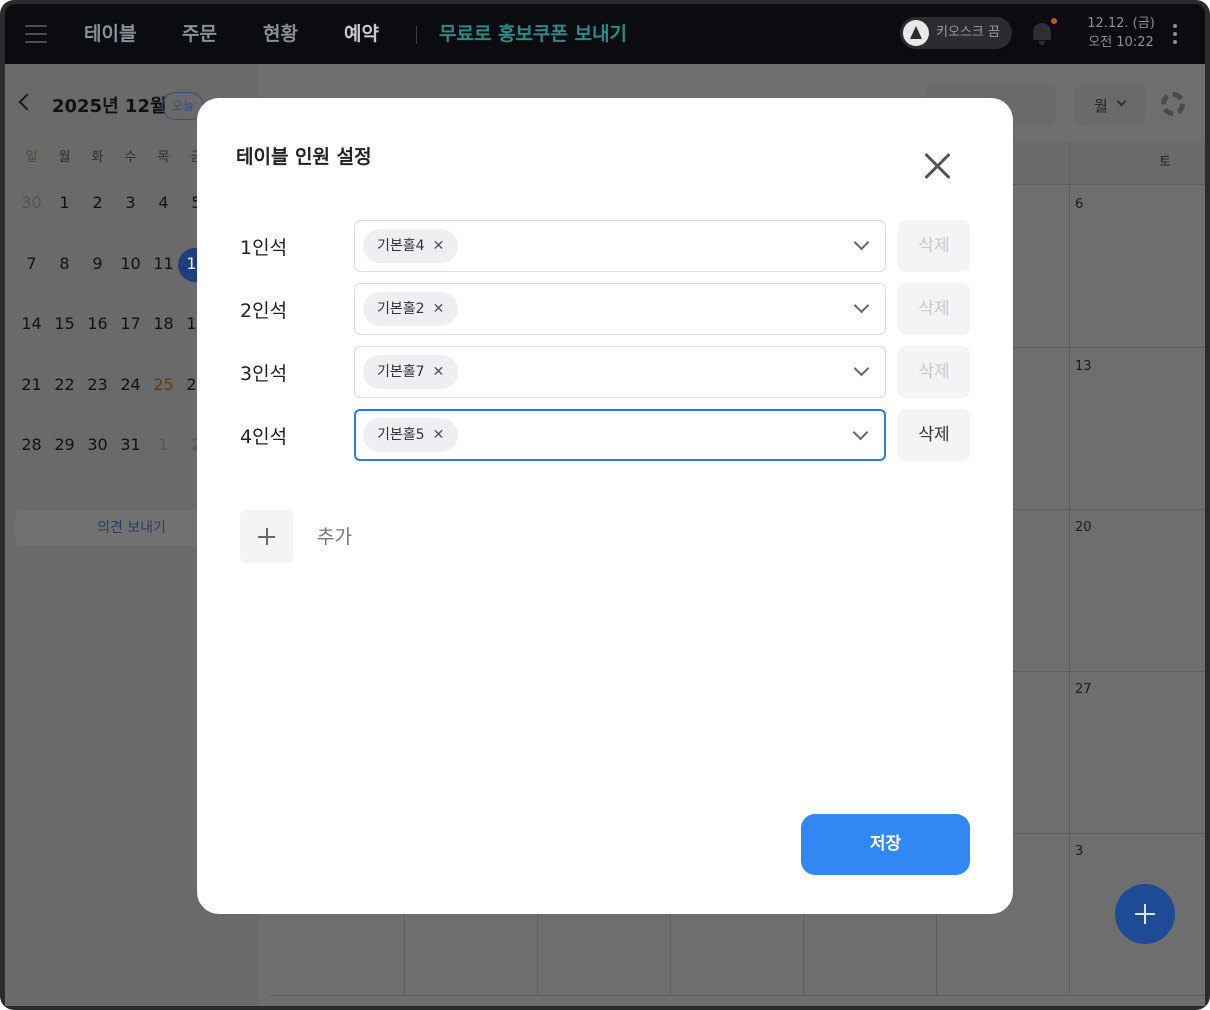  Describe the element at coordinates (1083, 689) in the screenshot. I see `calendar-cell-day: 27` at that location.